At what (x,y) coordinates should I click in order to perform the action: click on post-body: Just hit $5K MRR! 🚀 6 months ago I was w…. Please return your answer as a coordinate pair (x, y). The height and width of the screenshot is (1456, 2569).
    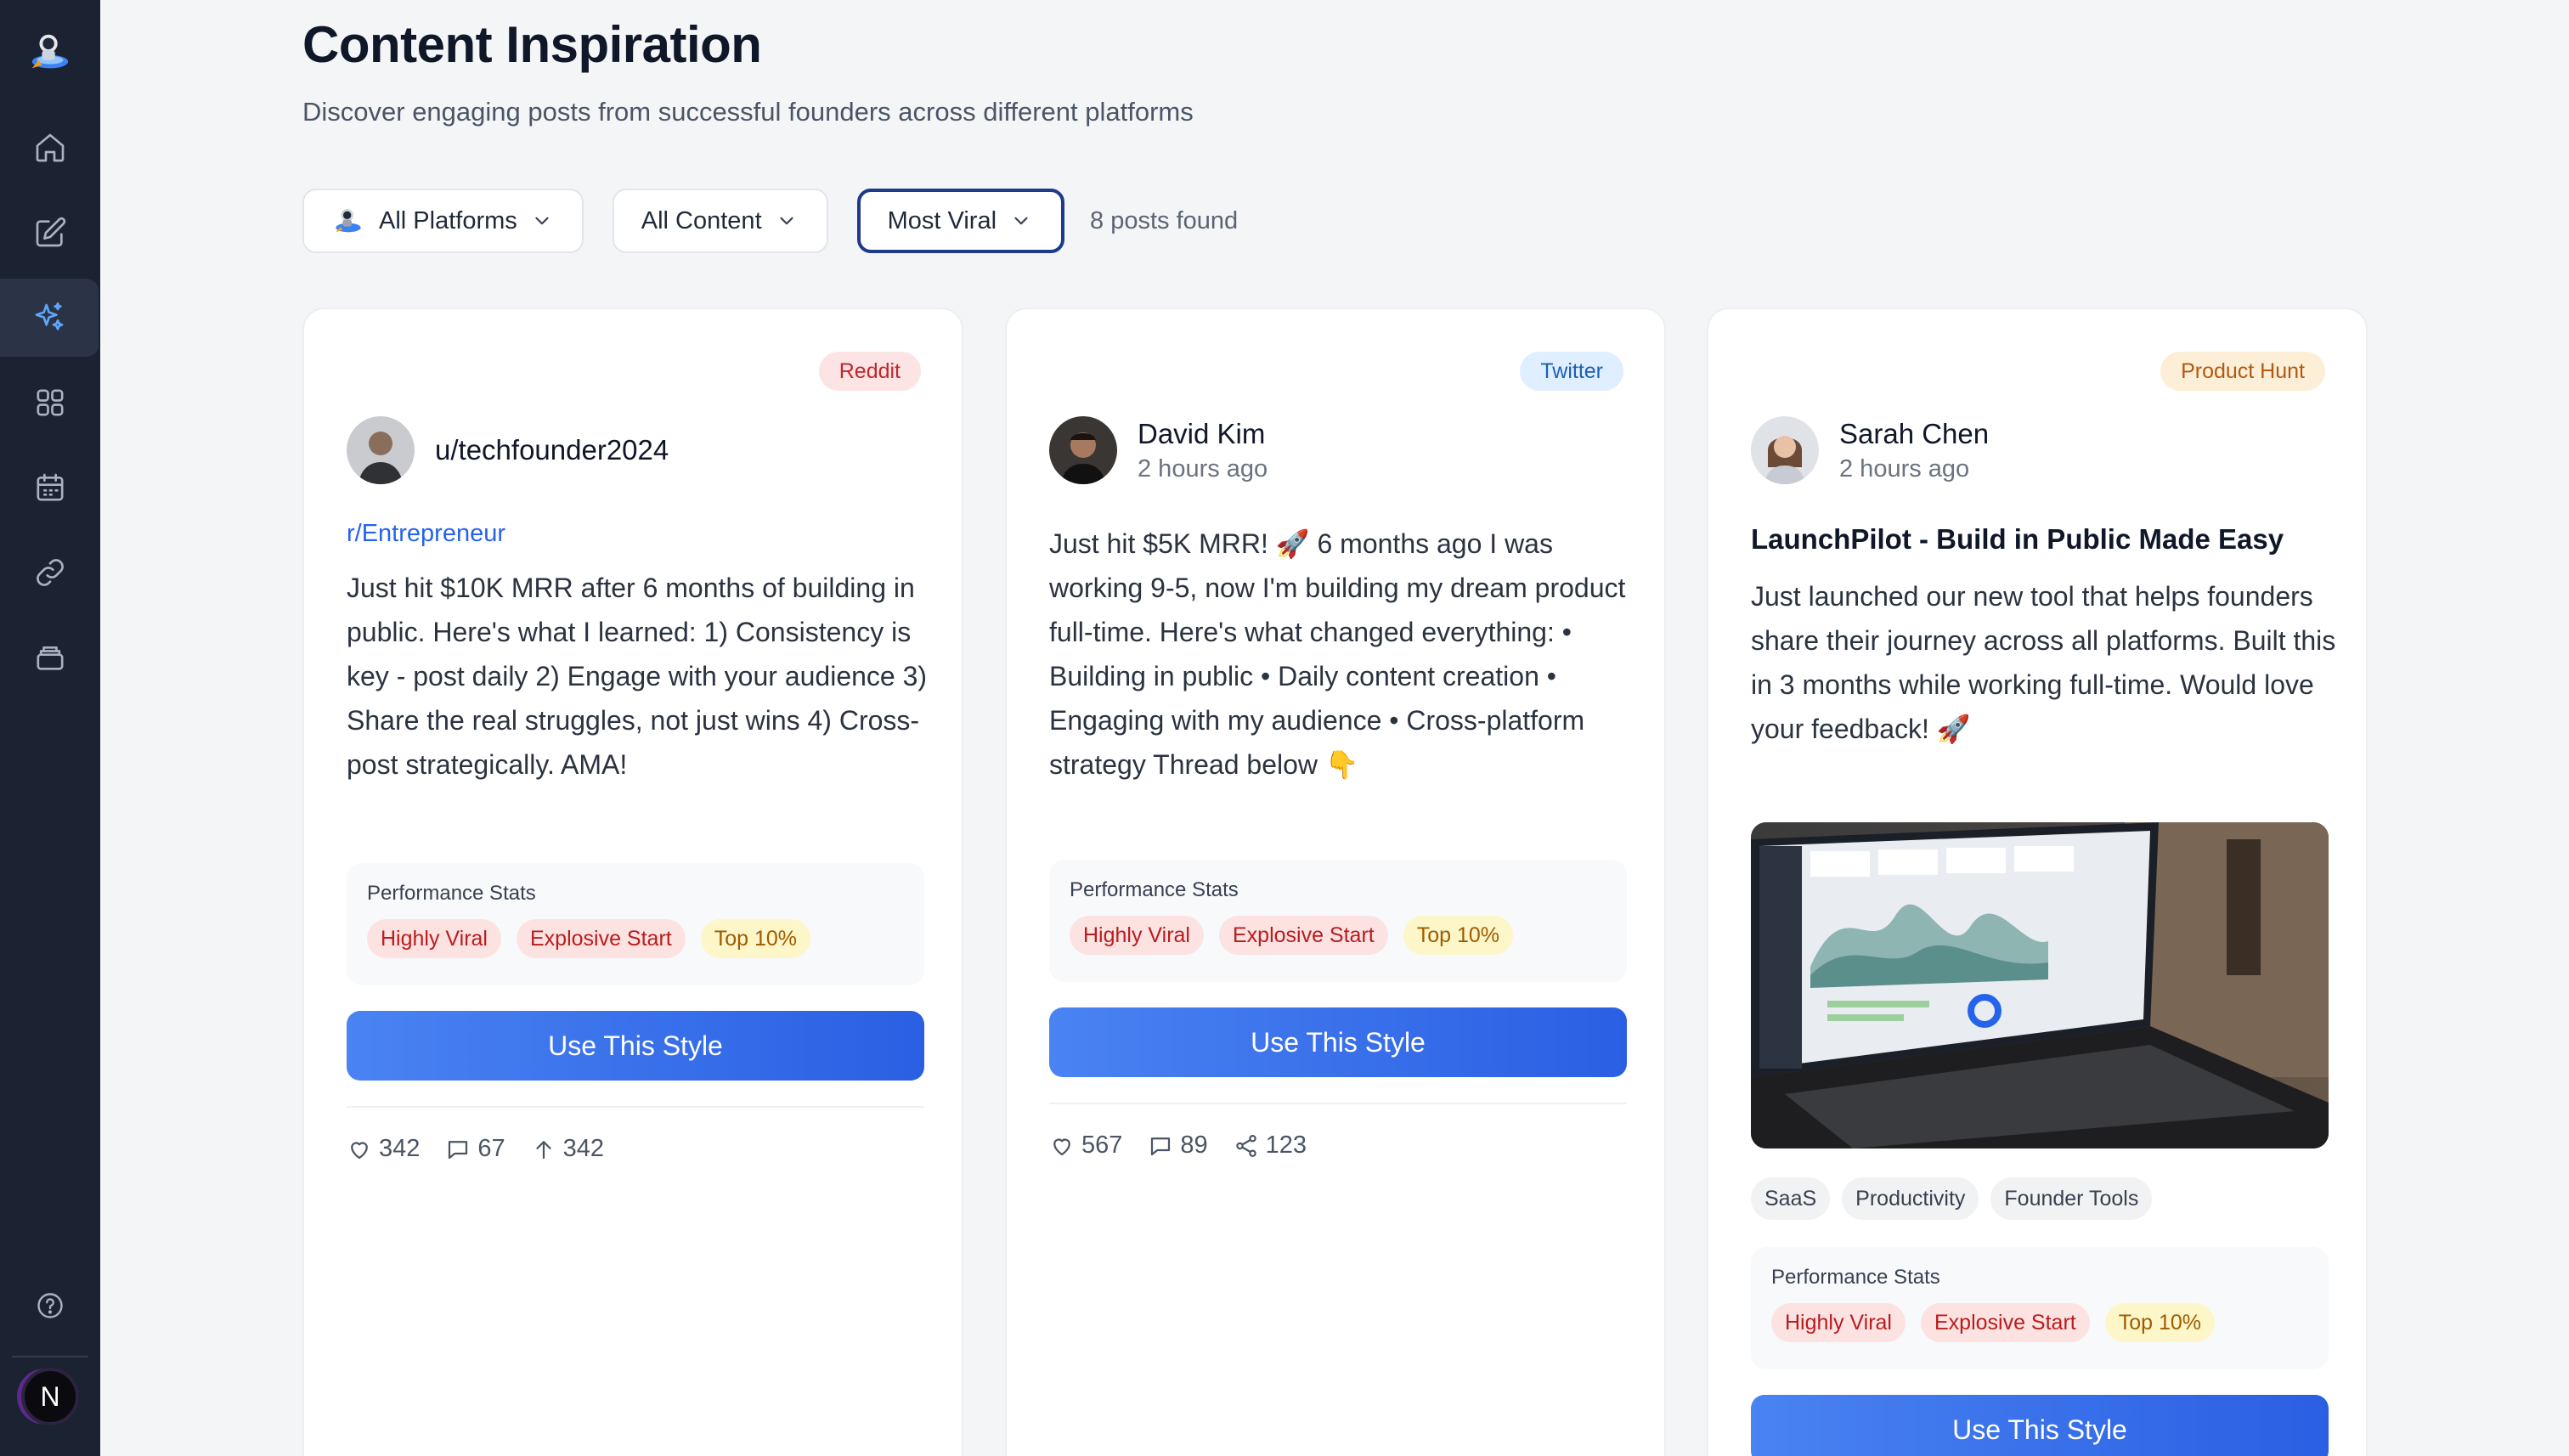
    Looking at the image, I should click on (1338, 654).